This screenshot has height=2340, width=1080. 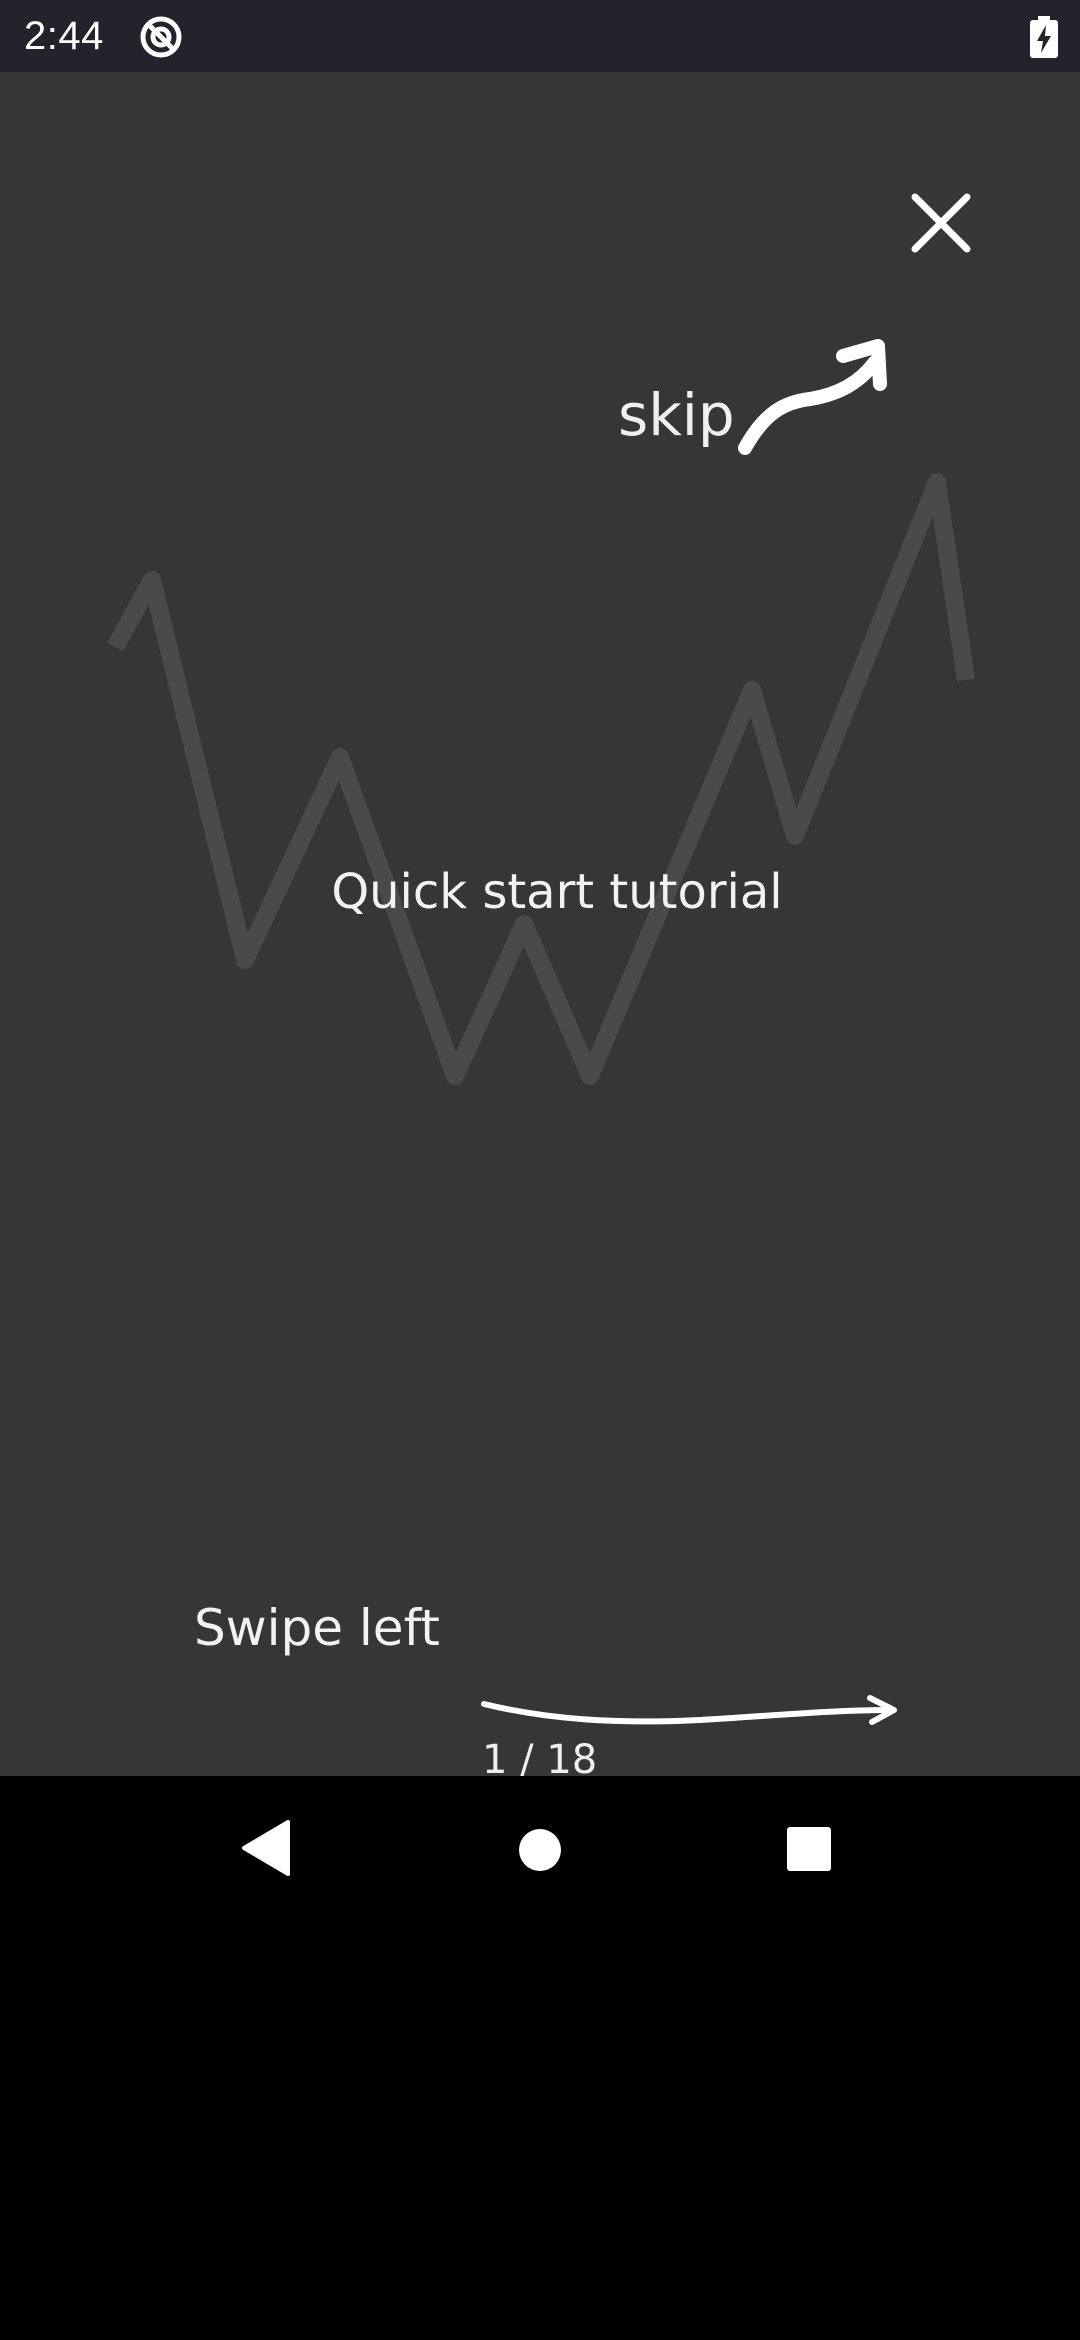 What do you see at coordinates (266, 1848) in the screenshot?
I see `back-triangle-icon` at bounding box center [266, 1848].